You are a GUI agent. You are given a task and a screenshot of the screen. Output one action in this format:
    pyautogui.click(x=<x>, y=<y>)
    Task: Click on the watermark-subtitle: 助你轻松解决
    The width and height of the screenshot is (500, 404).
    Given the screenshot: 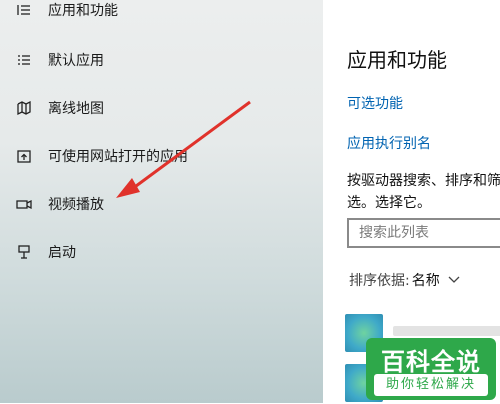 What is the action you would take?
    pyautogui.click(x=431, y=385)
    